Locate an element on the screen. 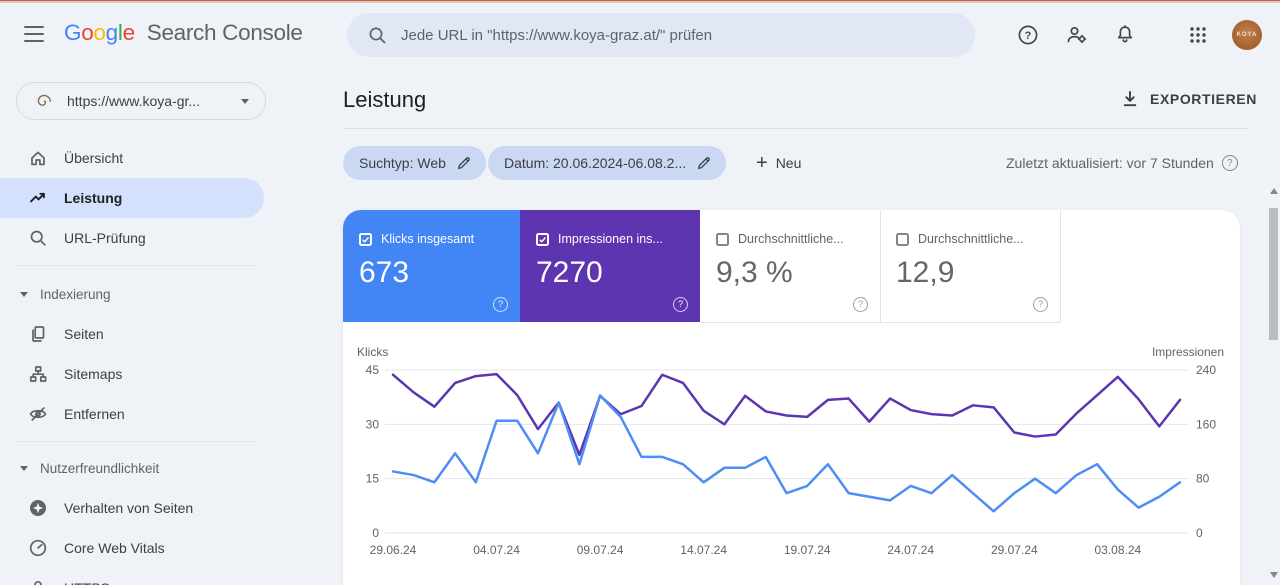 This screenshot has width=1280, height=585. metric-value: 673 is located at coordinates (384, 272).